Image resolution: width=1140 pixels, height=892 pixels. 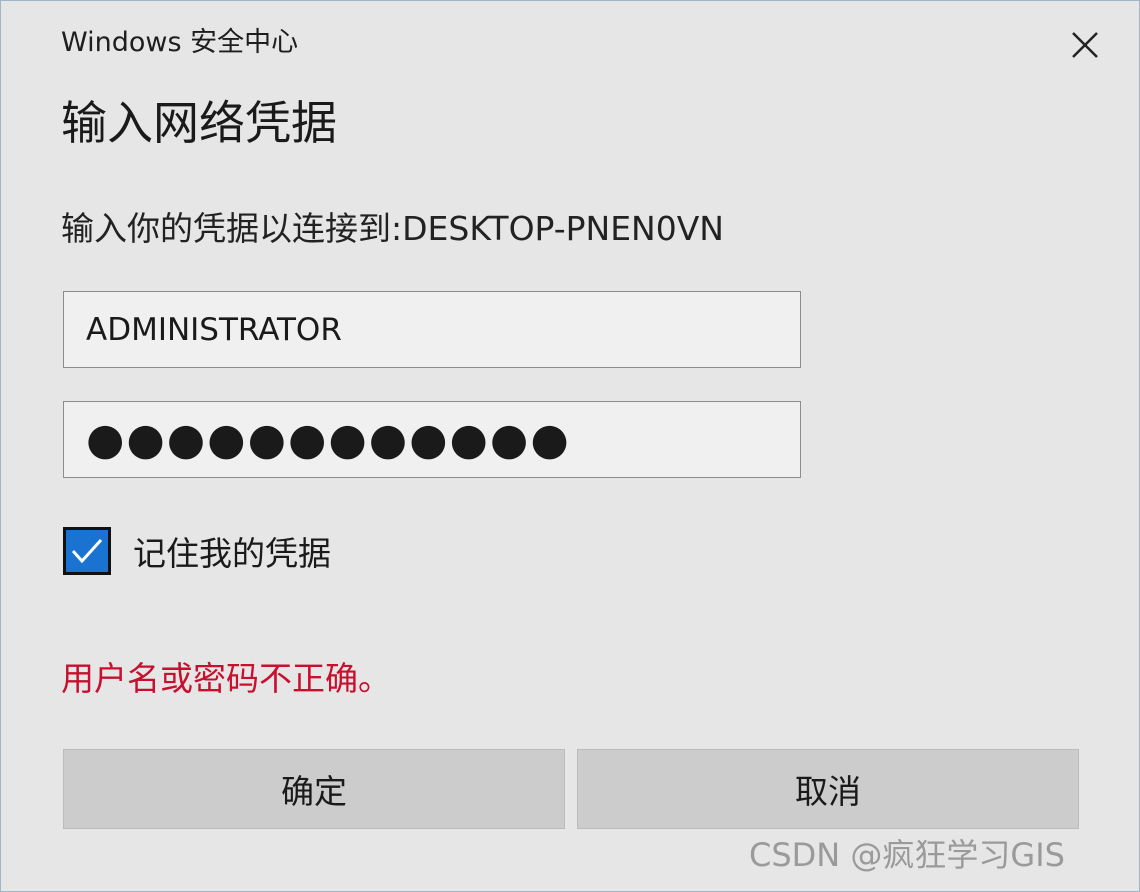 What do you see at coordinates (907, 855) in the screenshot?
I see `watermark: CSDN @疯狂学习GIS` at bounding box center [907, 855].